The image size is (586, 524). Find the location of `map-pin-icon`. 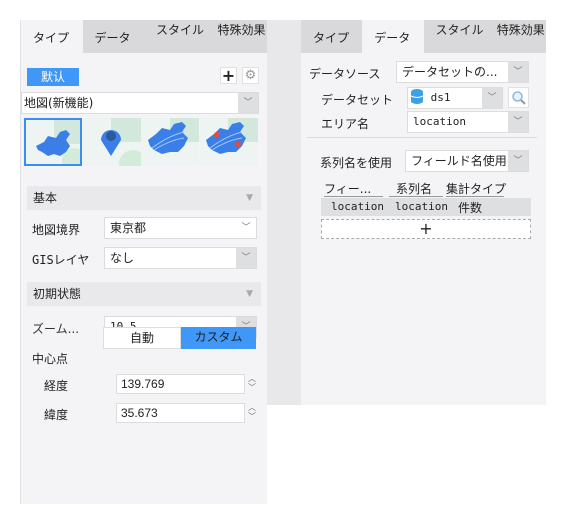

map-pin-icon is located at coordinates (120, 142).